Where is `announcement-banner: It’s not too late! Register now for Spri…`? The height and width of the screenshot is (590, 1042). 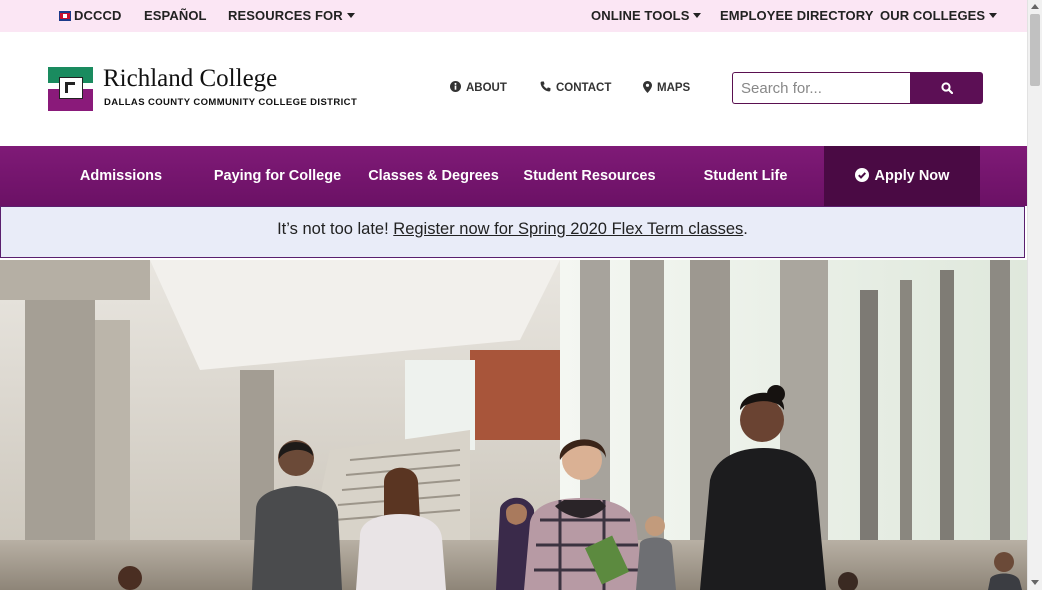
announcement-banner: It’s not too late! Register now for Spri… is located at coordinates (512, 232).